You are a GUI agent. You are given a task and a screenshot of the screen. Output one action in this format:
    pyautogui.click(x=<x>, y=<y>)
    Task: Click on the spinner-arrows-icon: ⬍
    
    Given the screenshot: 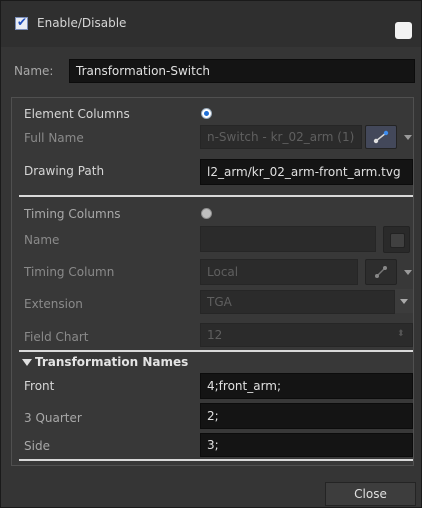 What is the action you would take?
    pyautogui.click(x=401, y=334)
    